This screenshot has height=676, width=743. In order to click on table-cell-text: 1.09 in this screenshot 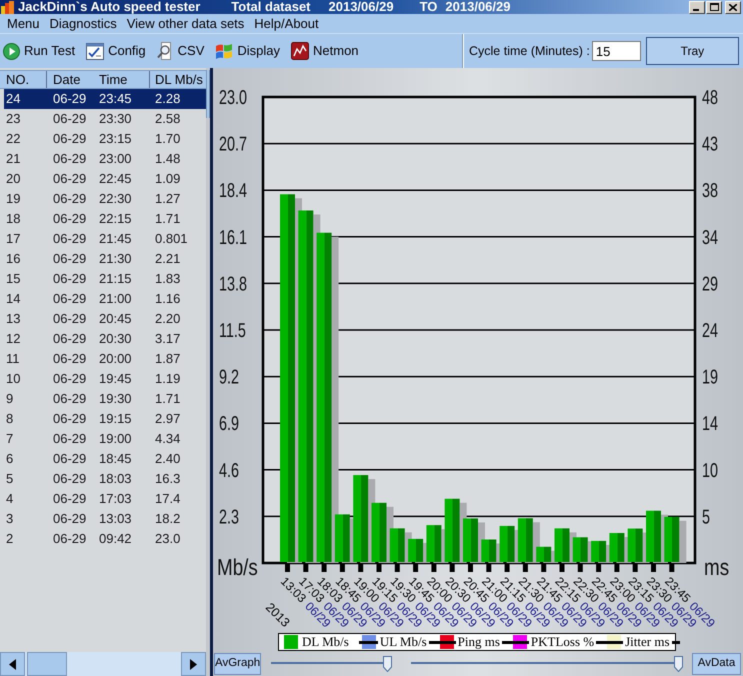, I will do `click(168, 179)`.